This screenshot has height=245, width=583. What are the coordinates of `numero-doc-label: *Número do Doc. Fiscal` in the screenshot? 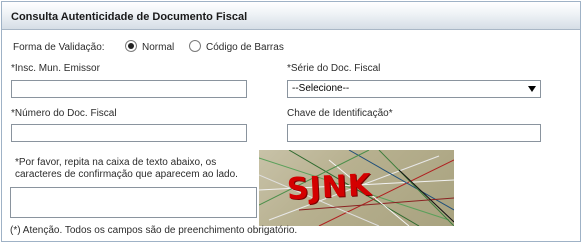 It's located at (64, 113).